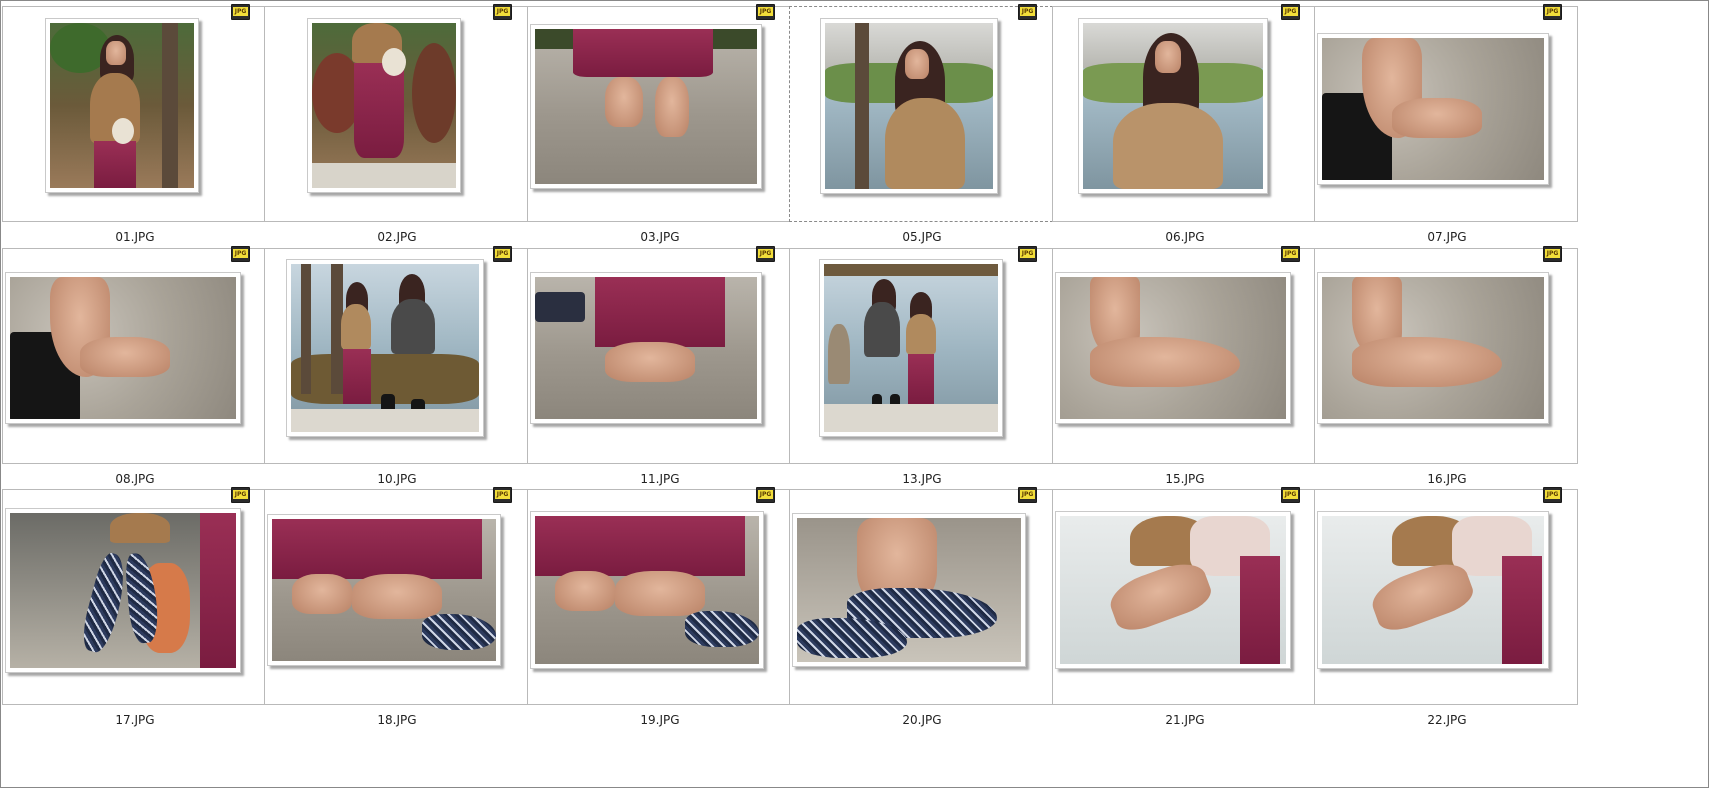  I want to click on file-name-label: 19.JPG, so click(660, 720).